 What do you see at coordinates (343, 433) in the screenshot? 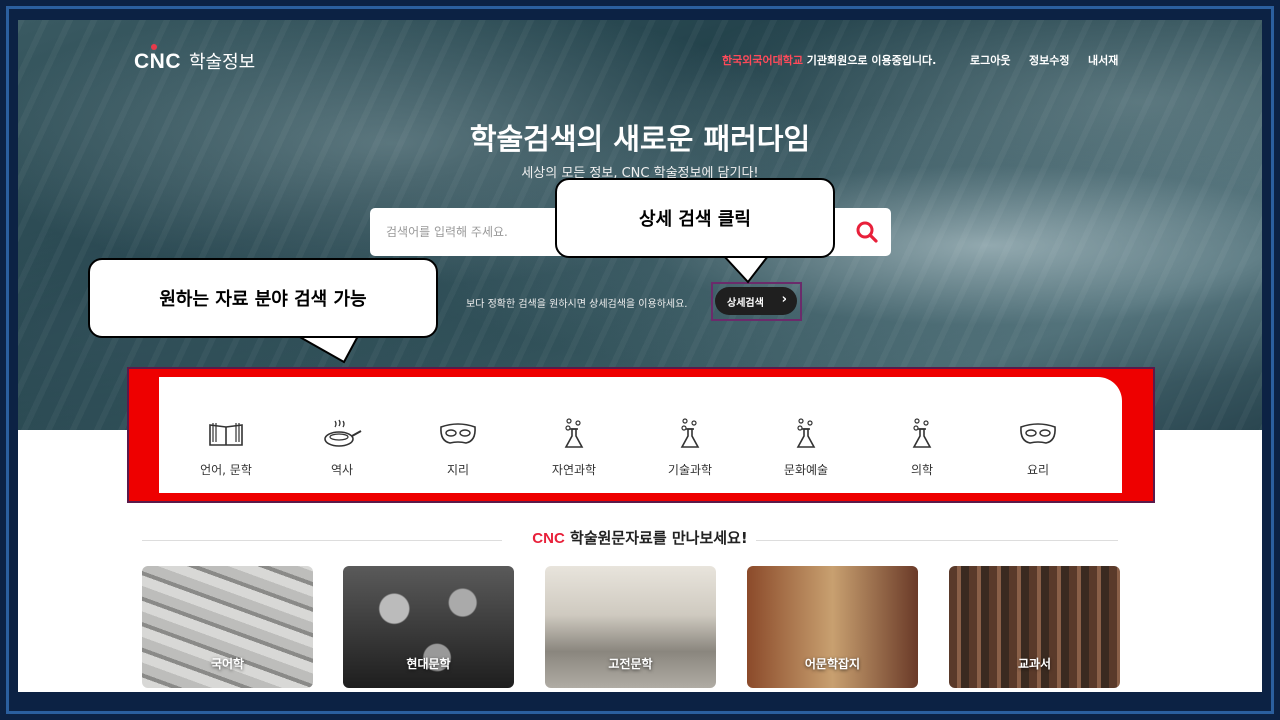
I see `pan-icon` at bounding box center [343, 433].